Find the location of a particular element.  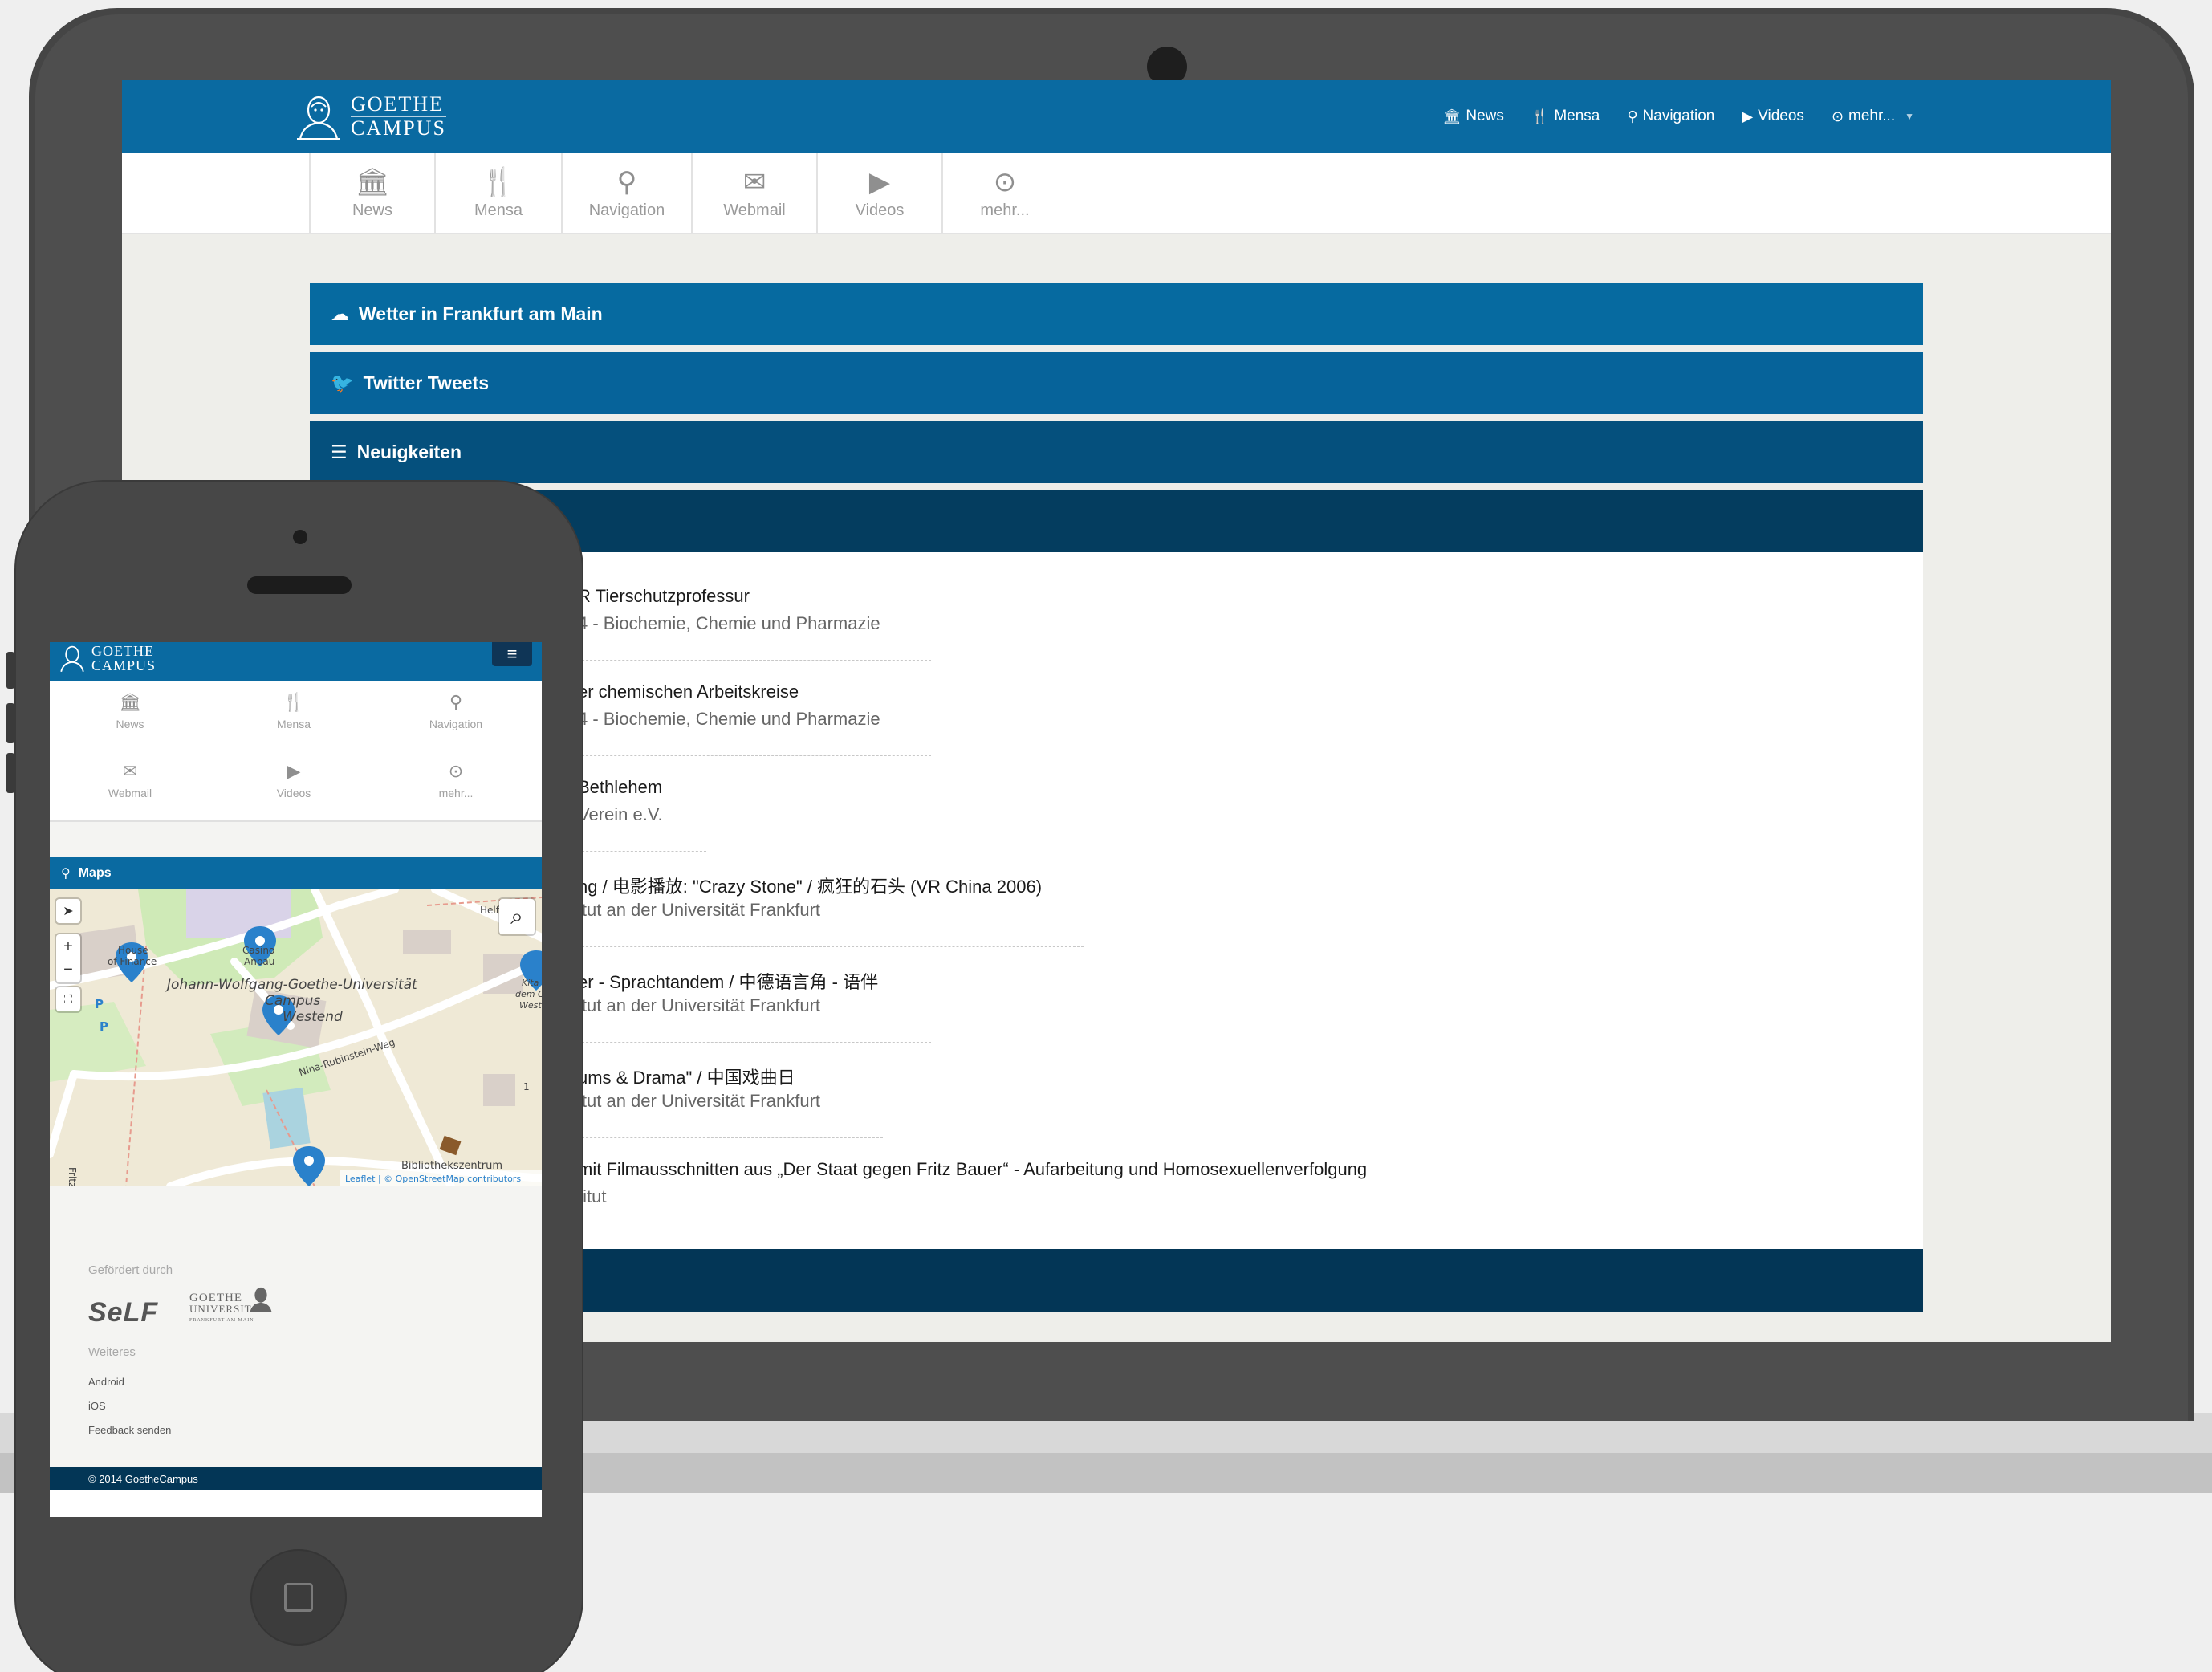

topnav-navigation: ⚲ Navigation is located at coordinates (1671, 117).